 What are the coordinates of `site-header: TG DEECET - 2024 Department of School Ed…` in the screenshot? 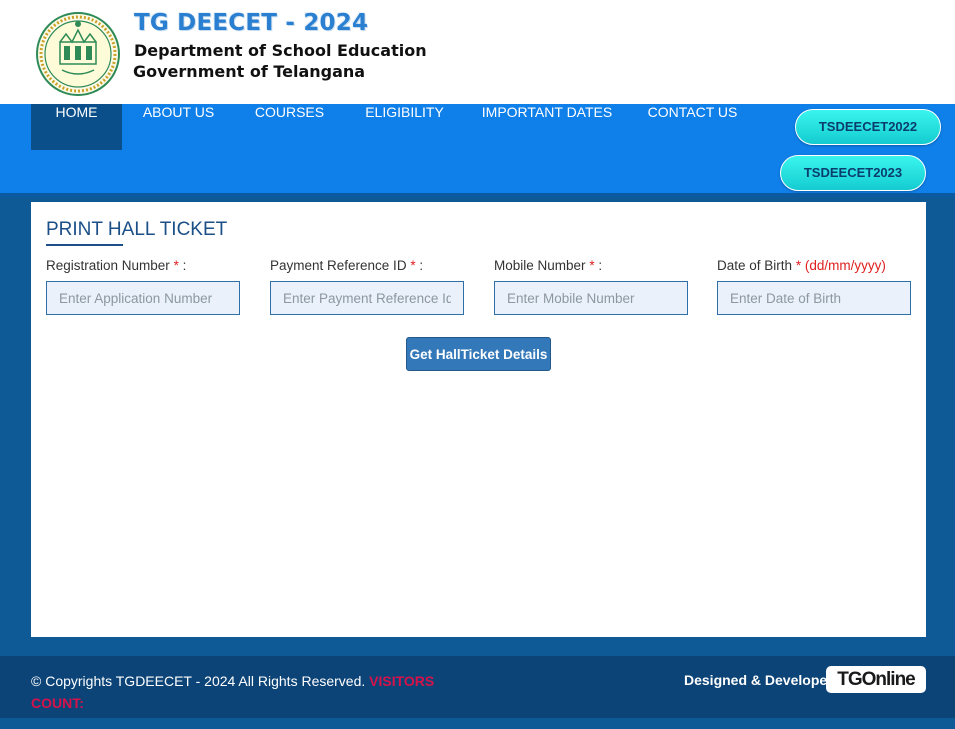 It's located at (477, 52).